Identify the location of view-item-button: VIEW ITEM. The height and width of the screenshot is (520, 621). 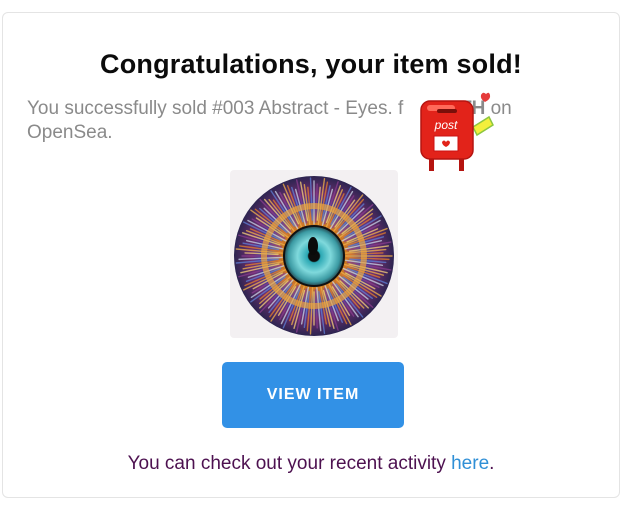
(313, 395).